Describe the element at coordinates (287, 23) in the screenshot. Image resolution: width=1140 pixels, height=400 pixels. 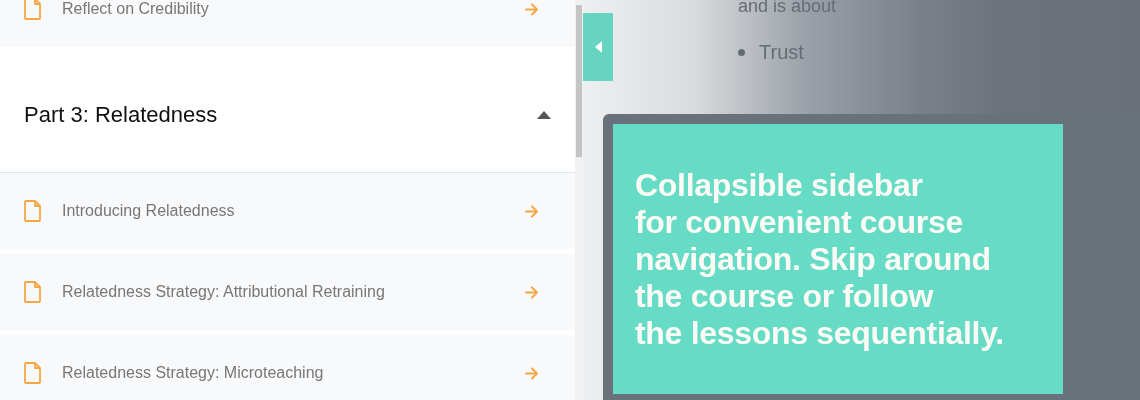
I see `lesson-item: Reflect on Credibility` at that location.